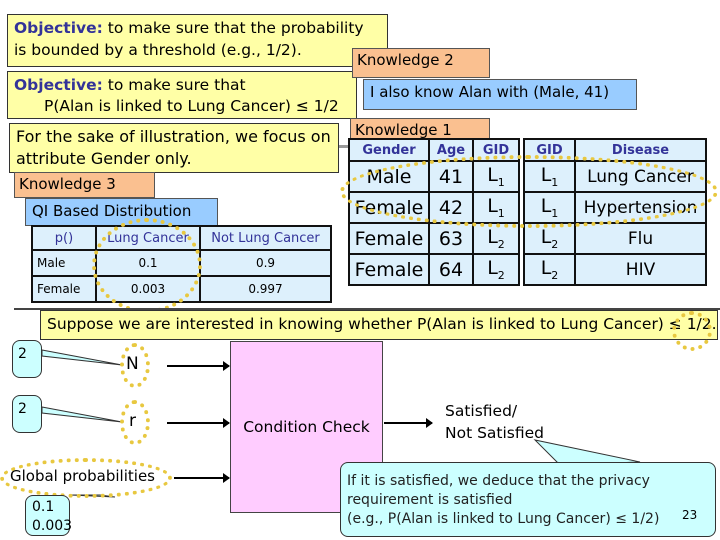  Describe the element at coordinates (43, 507) in the screenshot. I see `global-value: 0.1` at that location.